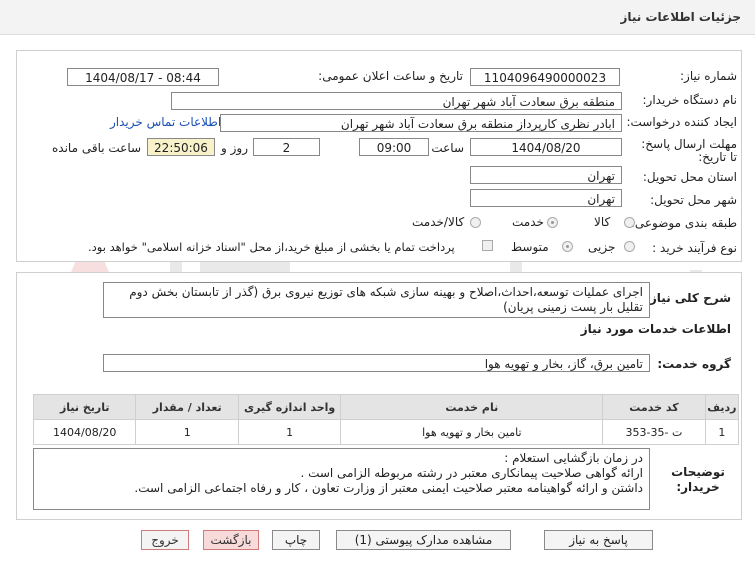 The height and width of the screenshot is (566, 755). What do you see at coordinates (472, 407) in the screenshot?
I see `col-header-name: نام خدمت` at bounding box center [472, 407].